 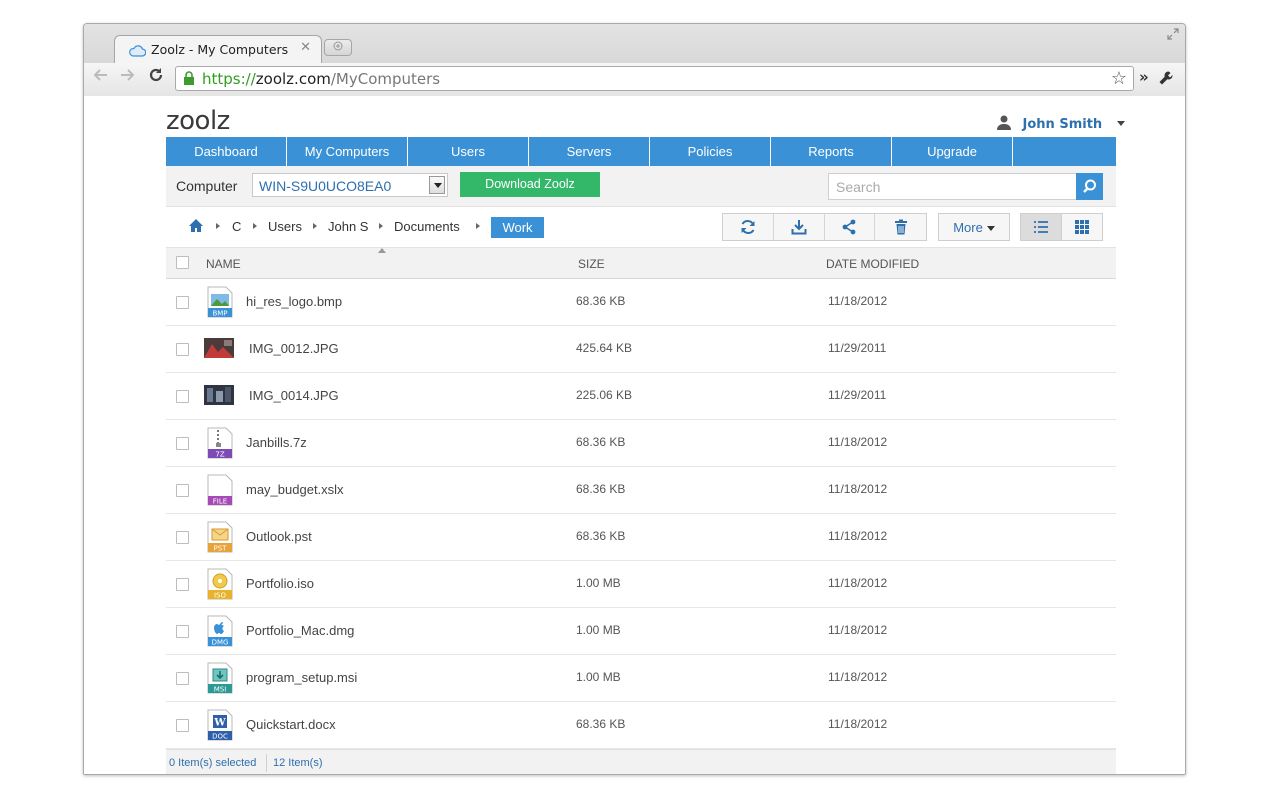 I want to click on fullscreen-icon, so click(x=1173, y=35).